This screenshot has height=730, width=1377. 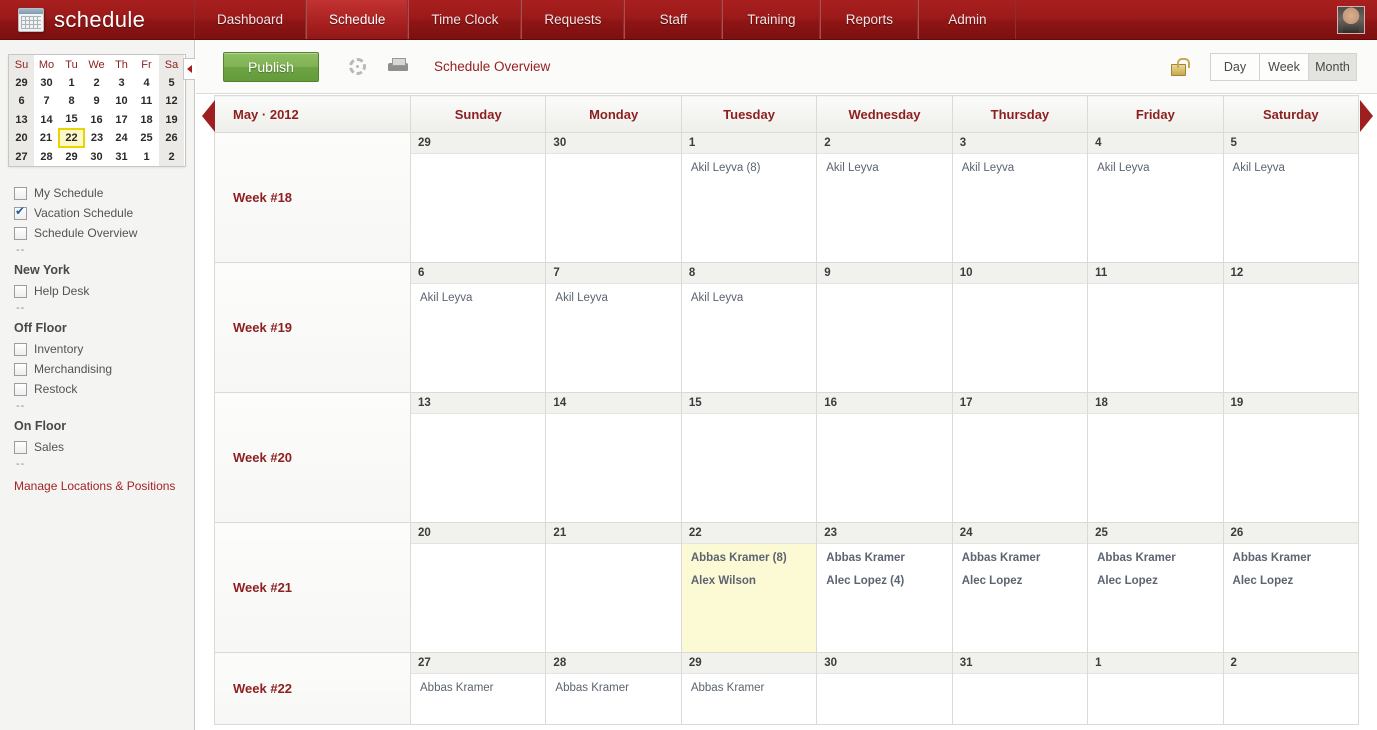 I want to click on mini-cal-day: 16, so click(x=96, y=119).